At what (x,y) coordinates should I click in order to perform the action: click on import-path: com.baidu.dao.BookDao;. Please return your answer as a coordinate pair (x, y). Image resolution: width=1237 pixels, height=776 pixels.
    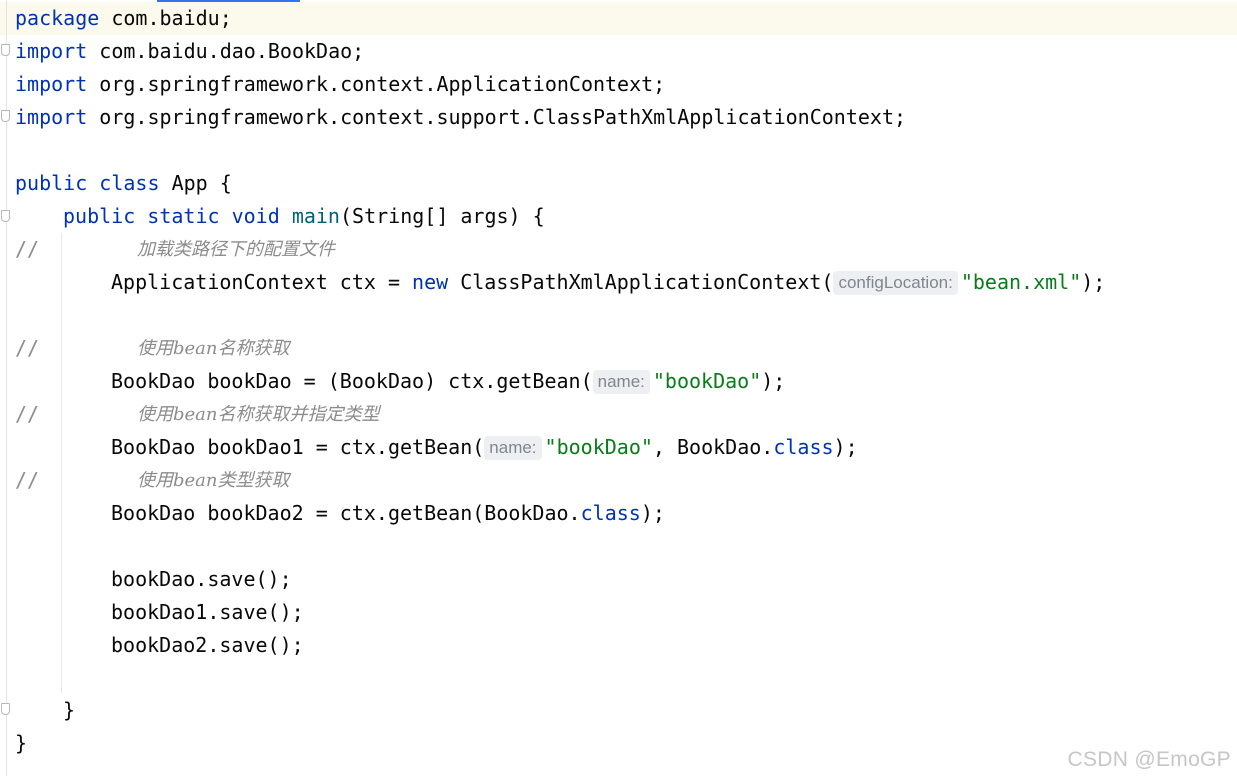
    Looking at the image, I should click on (232, 51).